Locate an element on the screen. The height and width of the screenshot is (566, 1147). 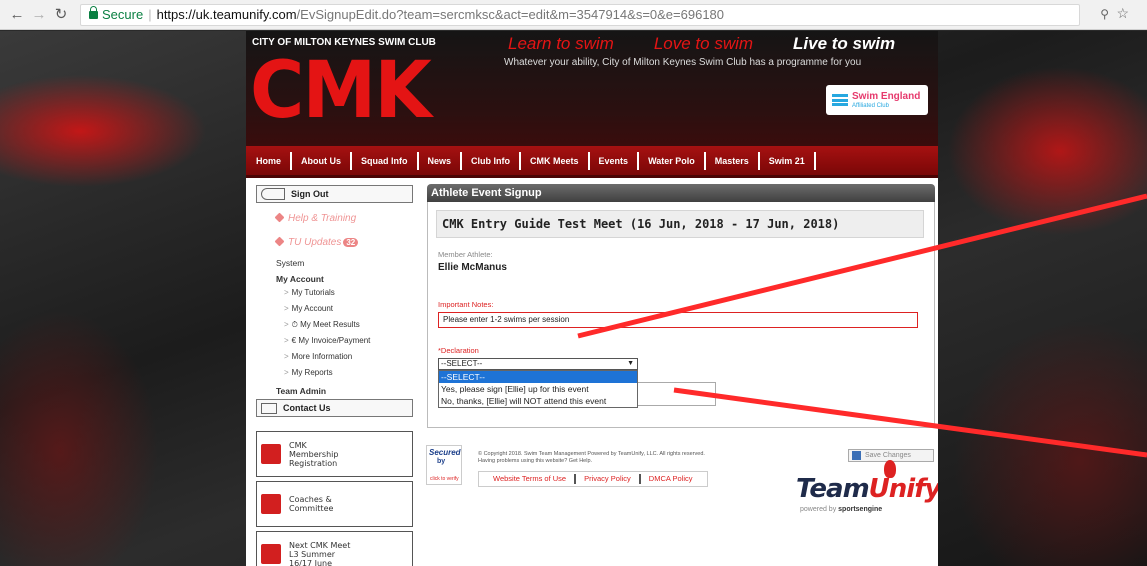
zoom-icon: ⚲ is located at coordinates (1104, 14).